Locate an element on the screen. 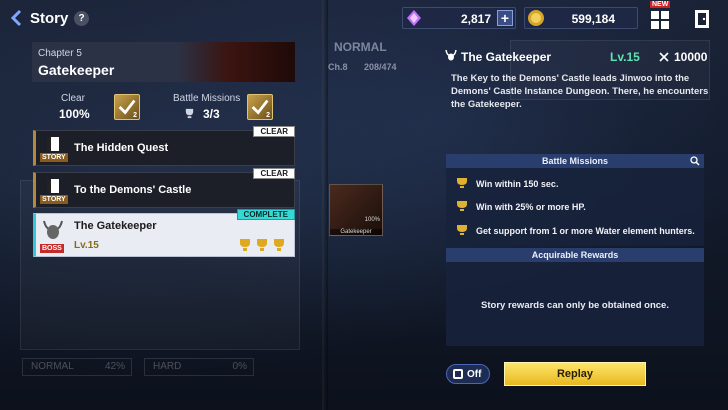 The image size is (728, 410). help-button: ? is located at coordinates (81, 18).